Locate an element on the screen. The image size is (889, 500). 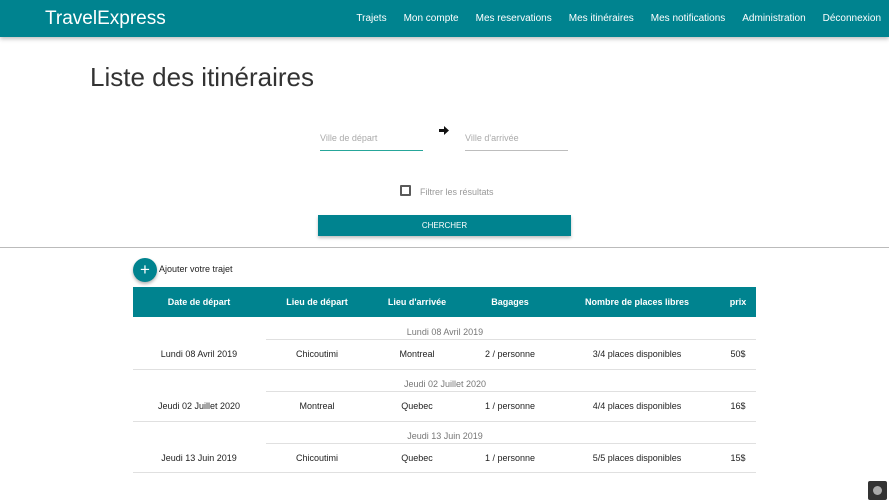
cell-seats: 3/4 places disponibles is located at coordinates (637, 354).